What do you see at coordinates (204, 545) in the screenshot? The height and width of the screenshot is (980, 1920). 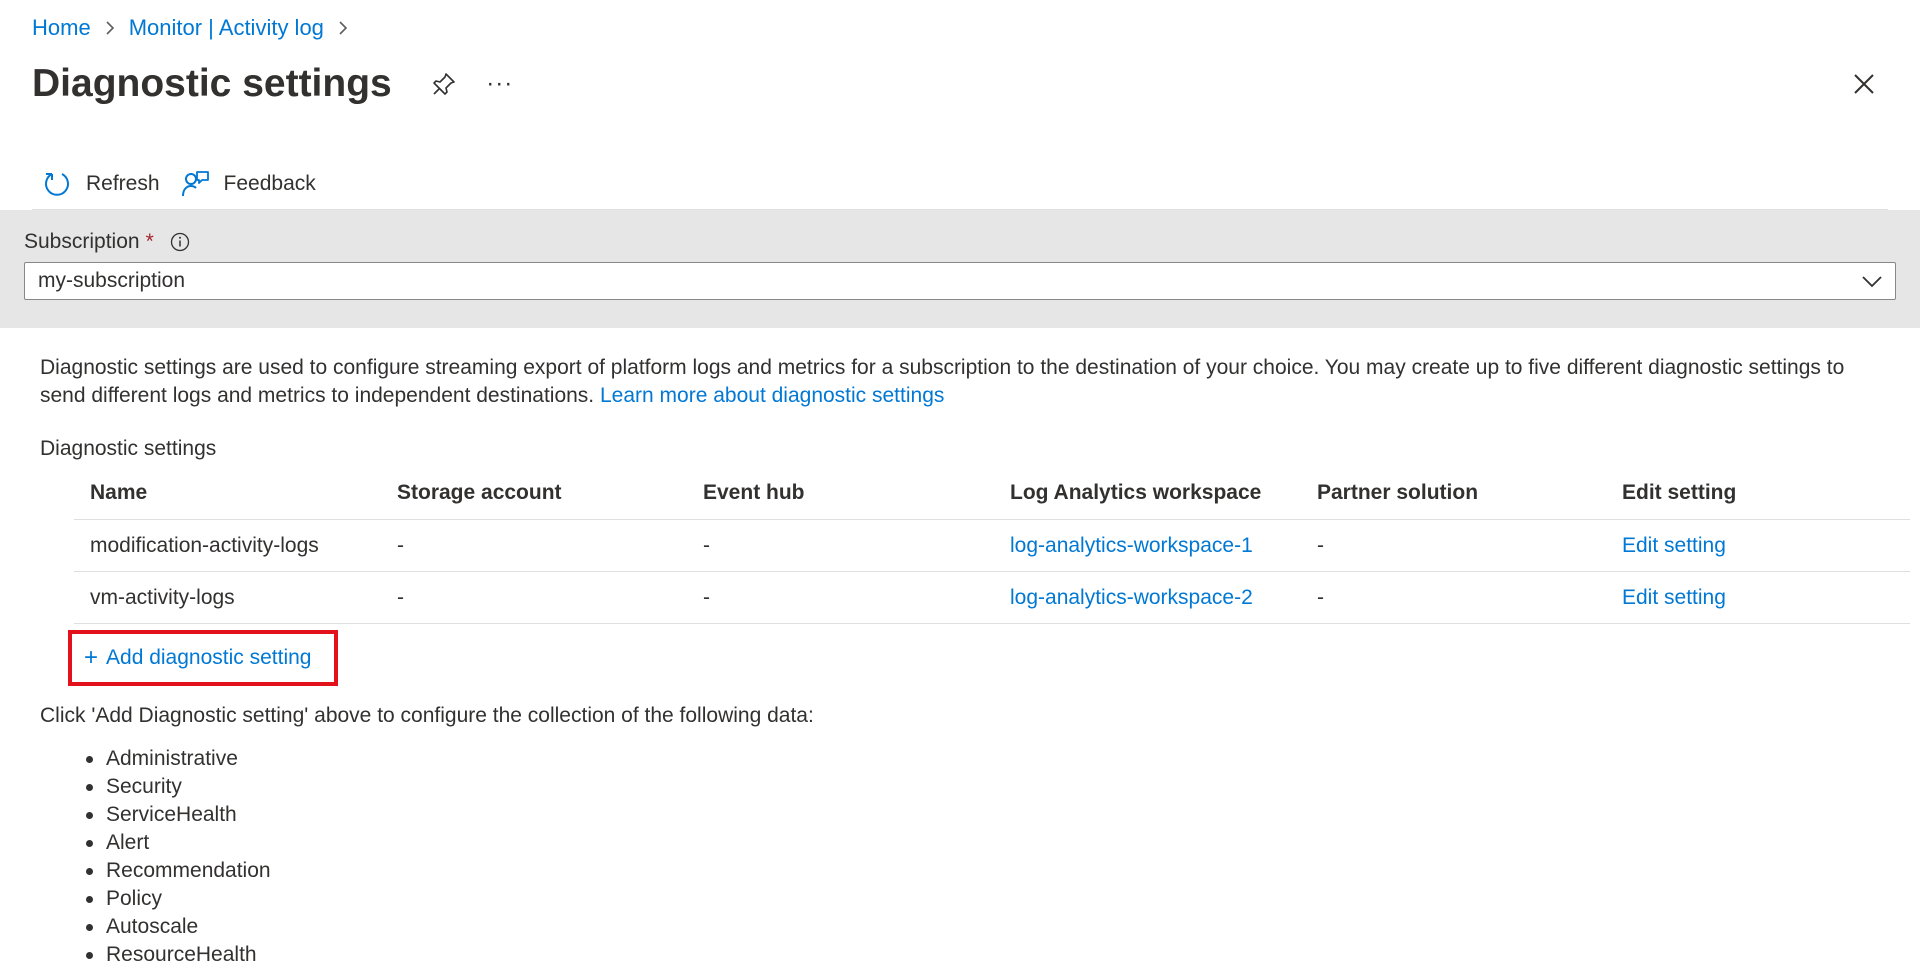 I see `cell-name: modification-activity-logs` at bounding box center [204, 545].